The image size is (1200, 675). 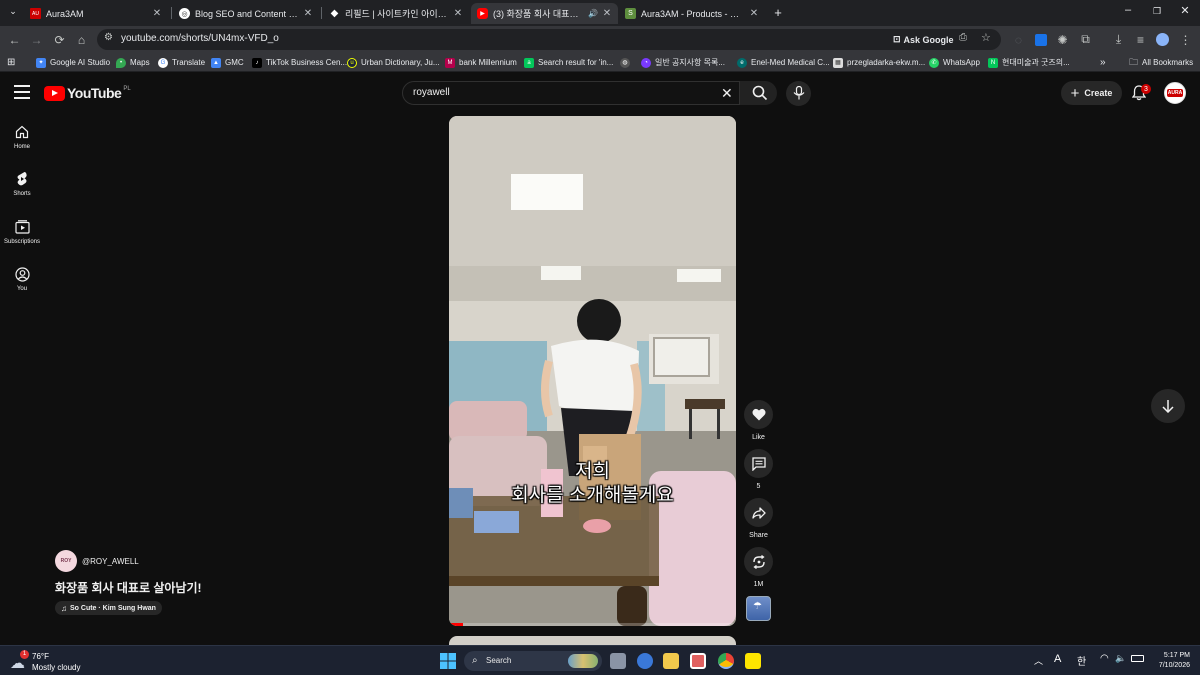 I want to click on bookmark-maps: • Maps, so click(x=133, y=62).